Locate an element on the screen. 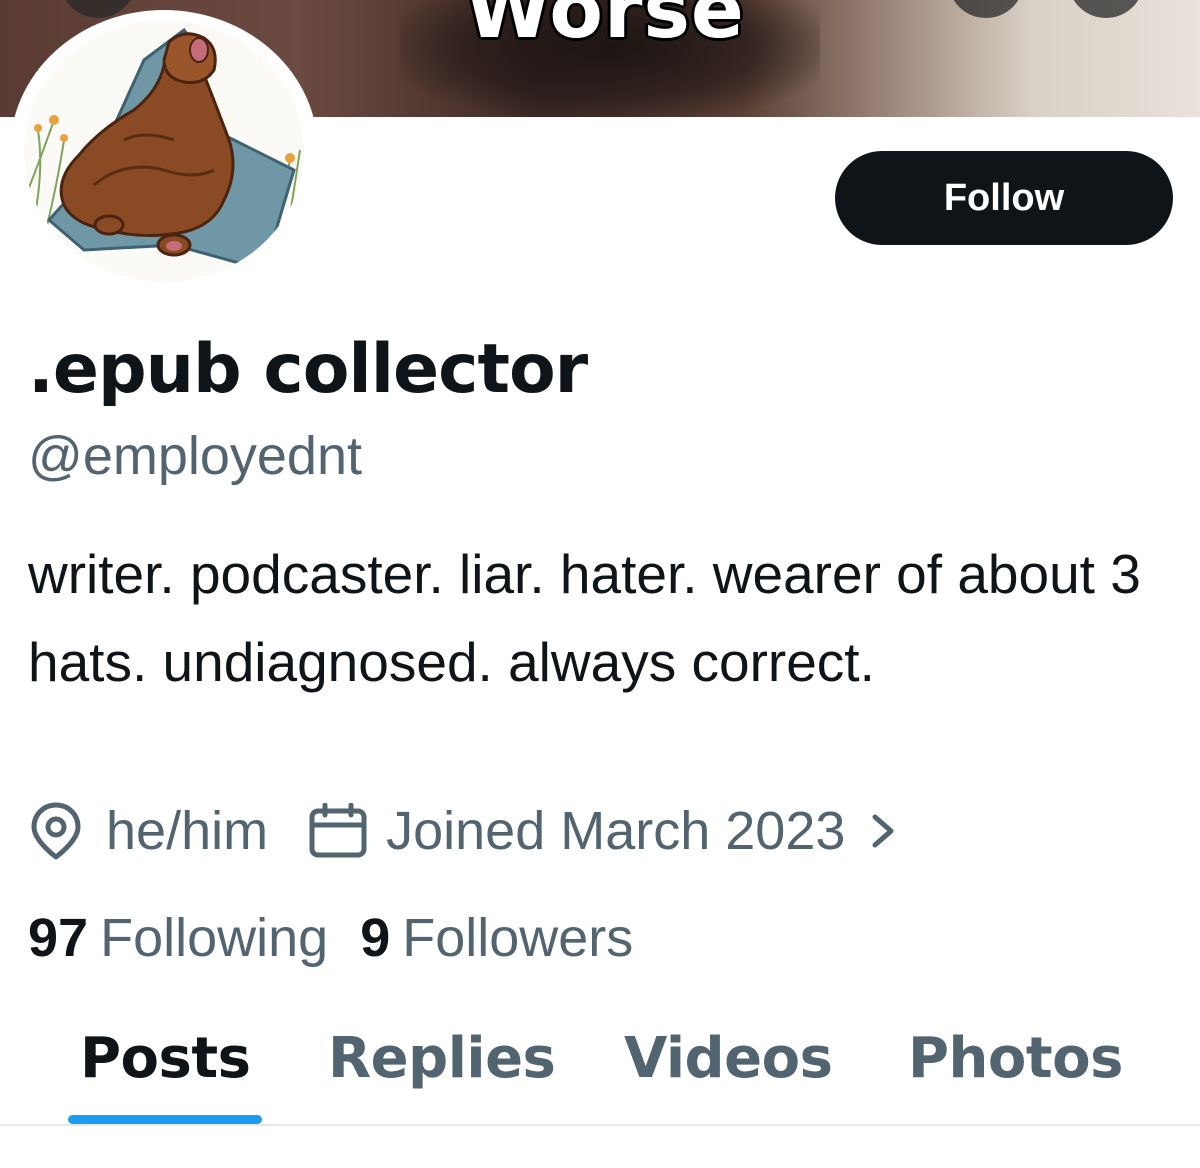 The width and height of the screenshot is (1200, 1168). avatar-image is located at coordinates (164, 151).